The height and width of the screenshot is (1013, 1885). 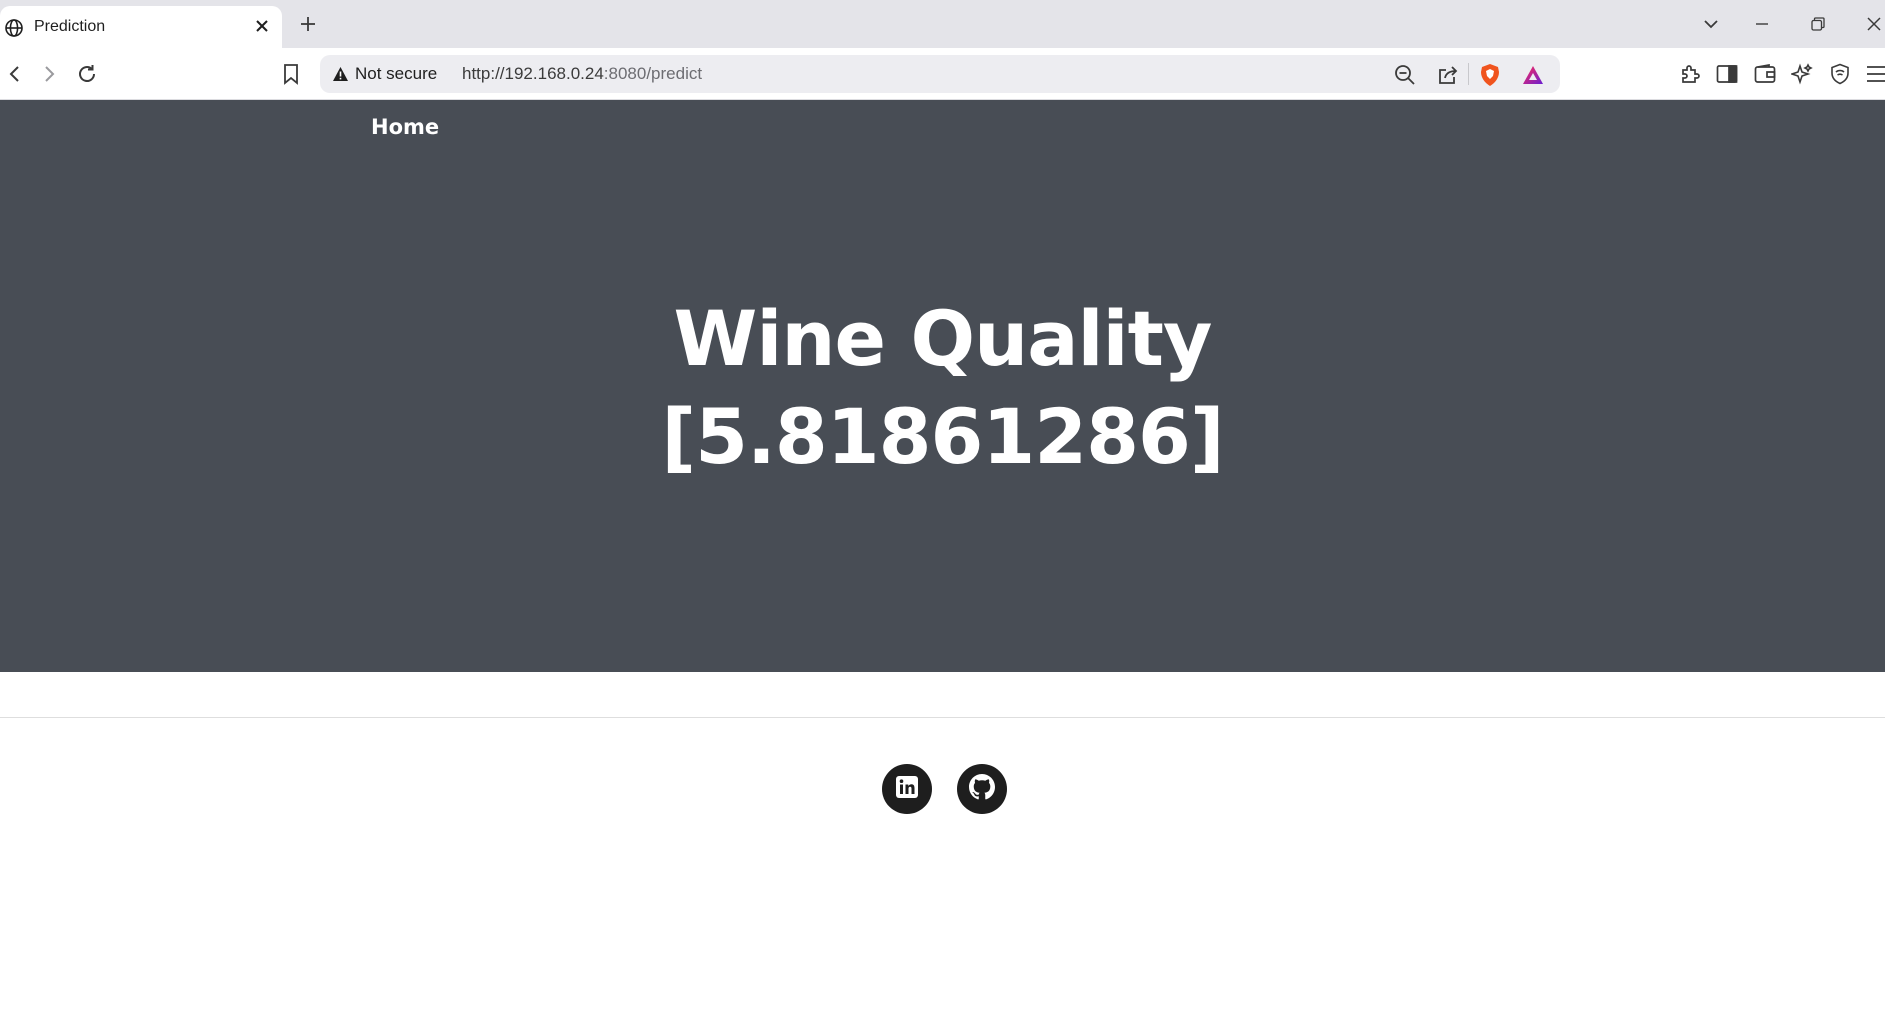 I want to click on url-path: :8080/predict, so click(x=653, y=73).